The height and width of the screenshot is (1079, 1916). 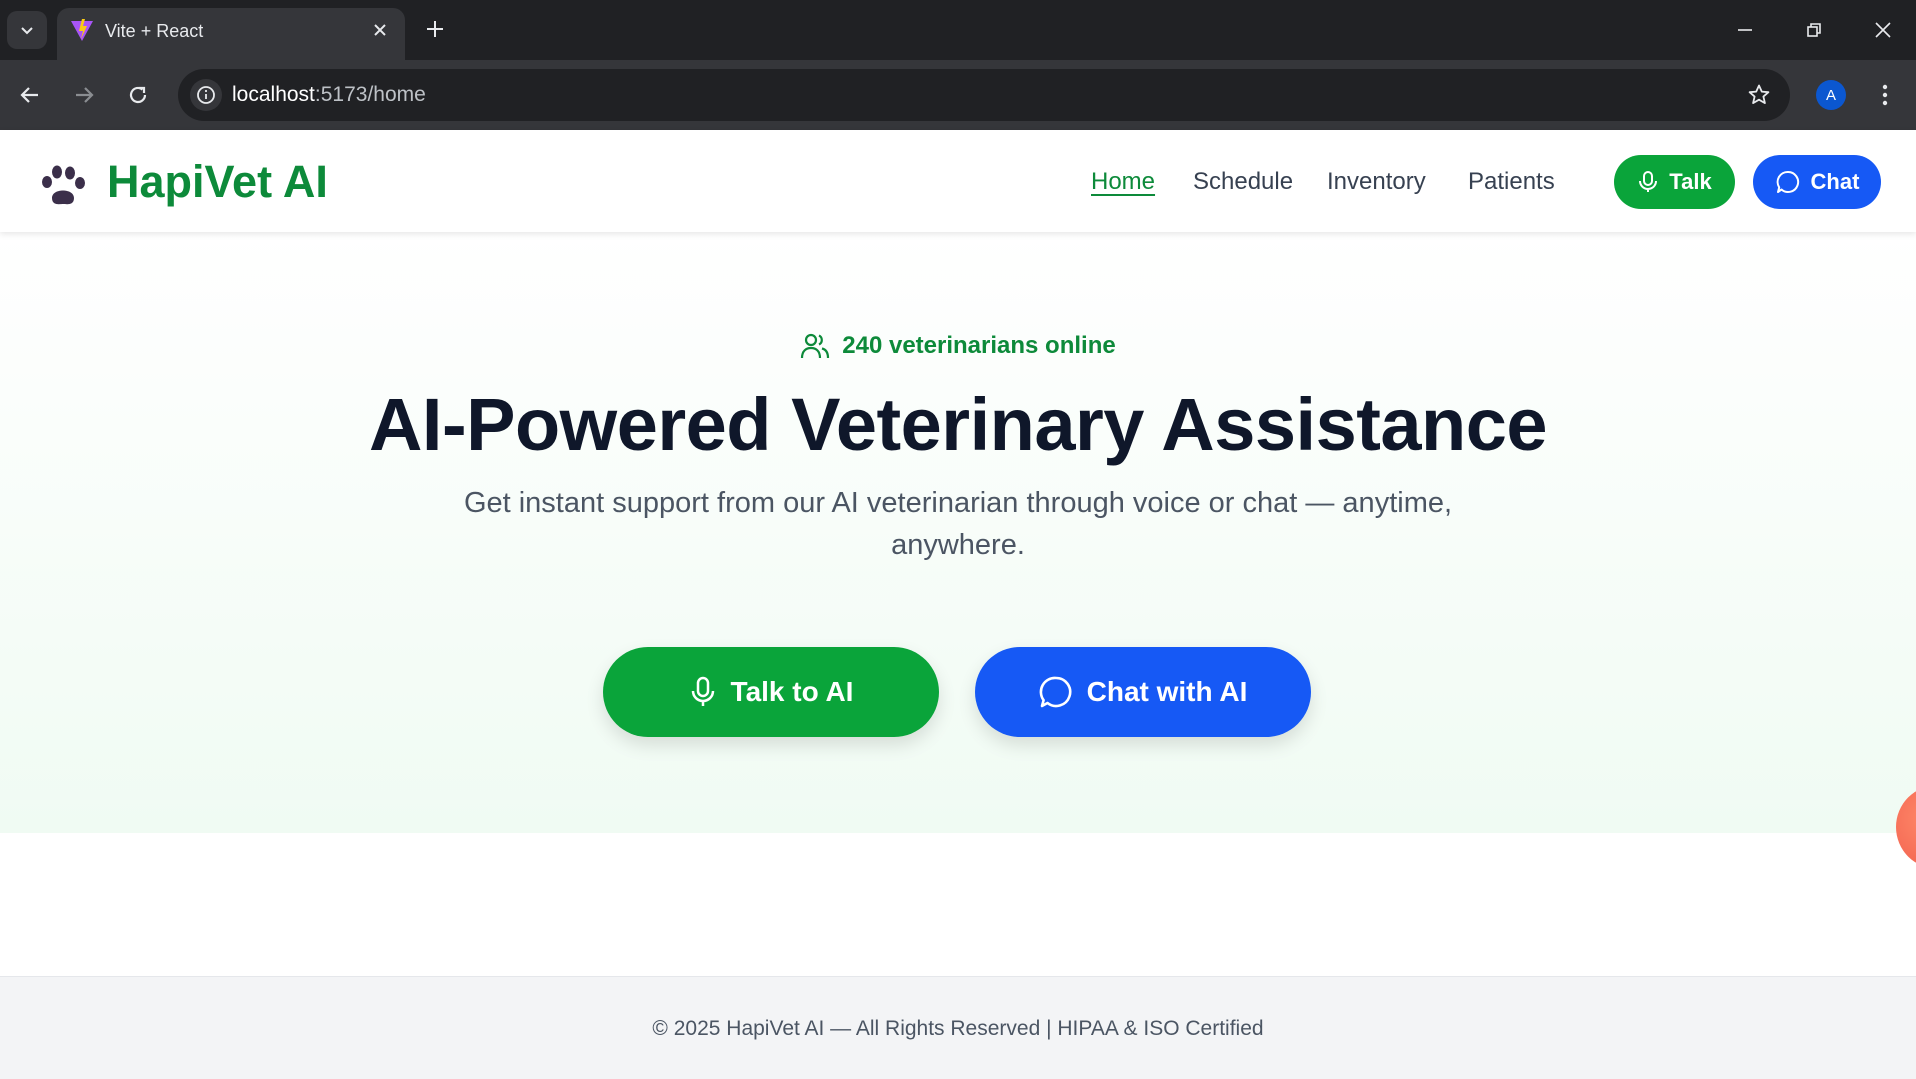 I want to click on plus-icon, so click(x=435, y=29).